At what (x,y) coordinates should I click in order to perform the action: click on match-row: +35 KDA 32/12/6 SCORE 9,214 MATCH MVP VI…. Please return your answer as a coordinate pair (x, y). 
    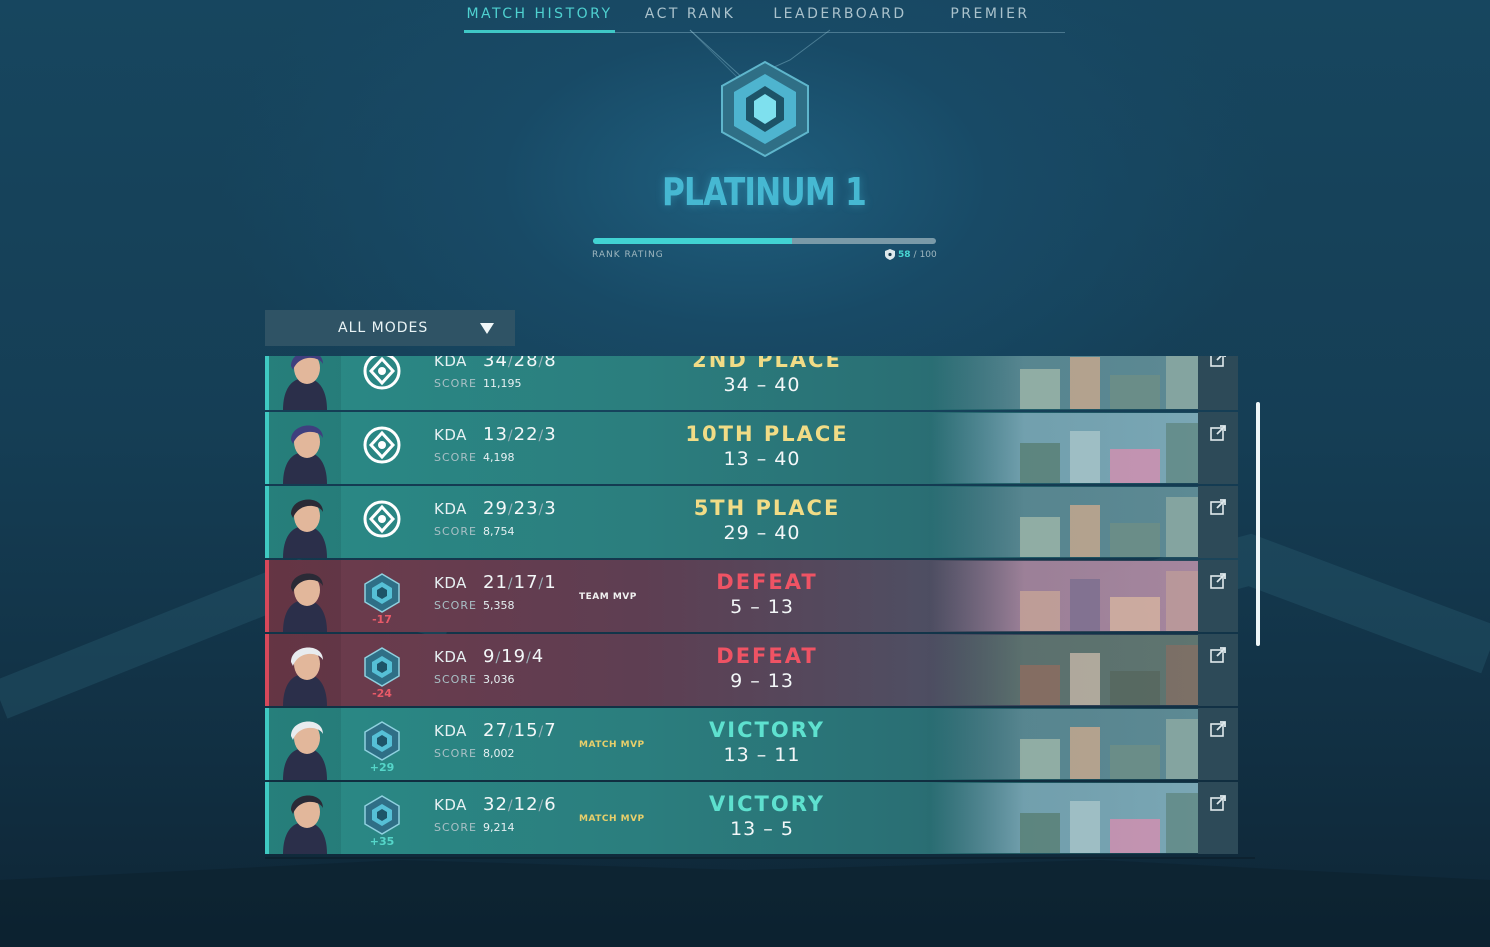
    Looking at the image, I should click on (751, 818).